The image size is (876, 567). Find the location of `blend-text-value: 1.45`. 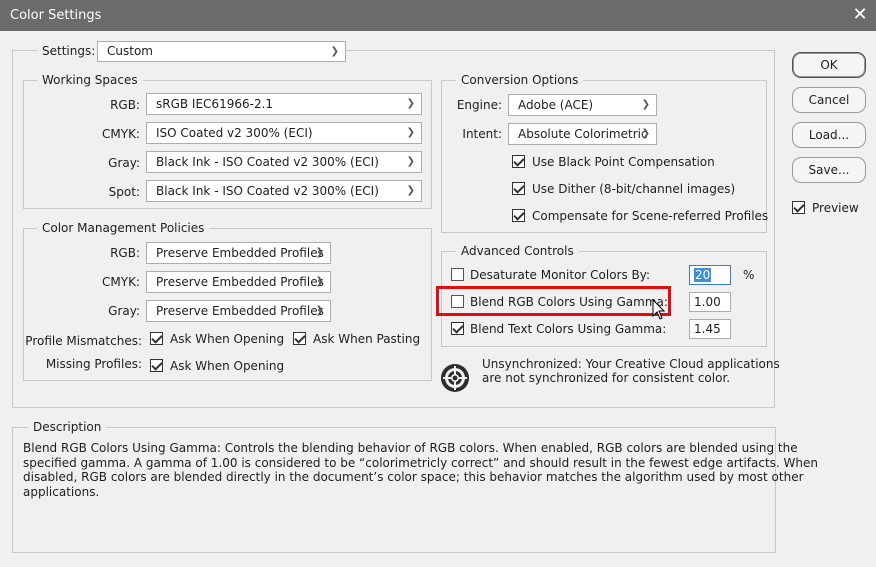

blend-text-value: 1.45 is located at coordinates (707, 329).